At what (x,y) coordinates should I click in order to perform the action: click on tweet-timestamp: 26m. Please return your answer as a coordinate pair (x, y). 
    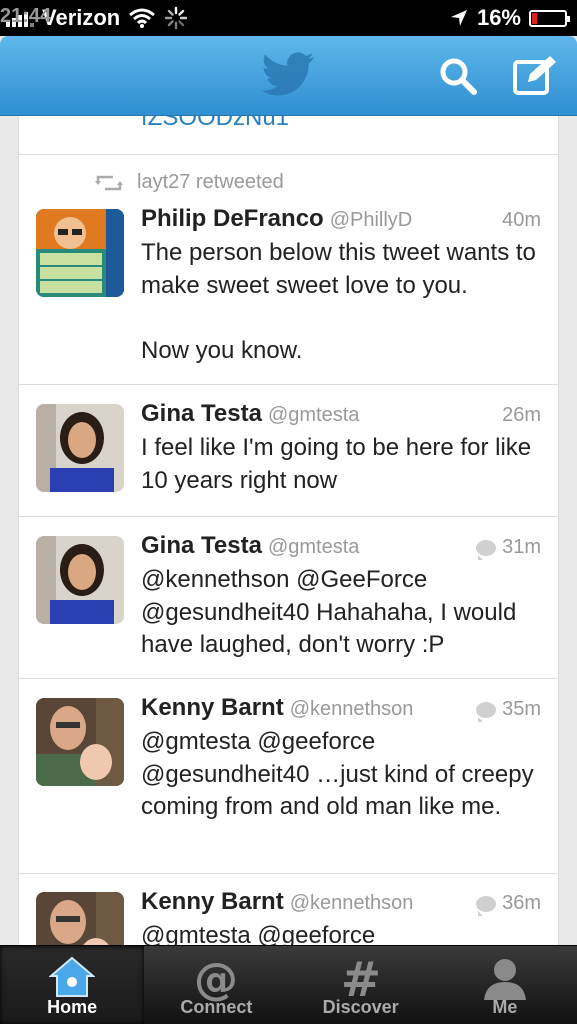
    Looking at the image, I should click on (521, 415).